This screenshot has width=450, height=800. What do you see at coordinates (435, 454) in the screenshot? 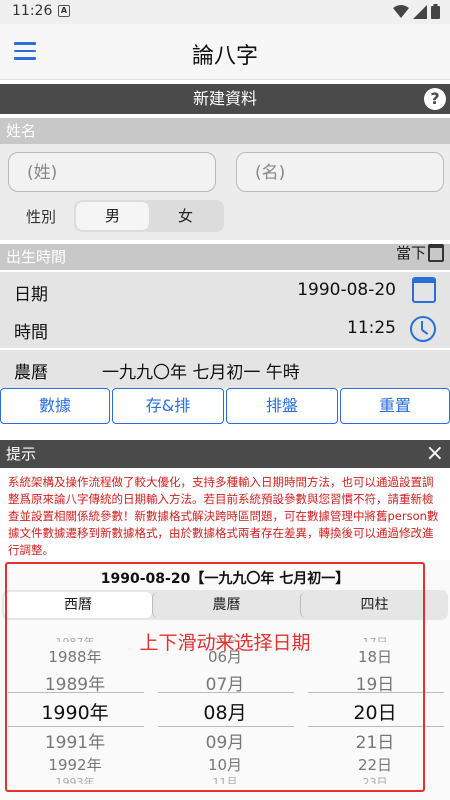
I see `close-icon: ×` at bounding box center [435, 454].